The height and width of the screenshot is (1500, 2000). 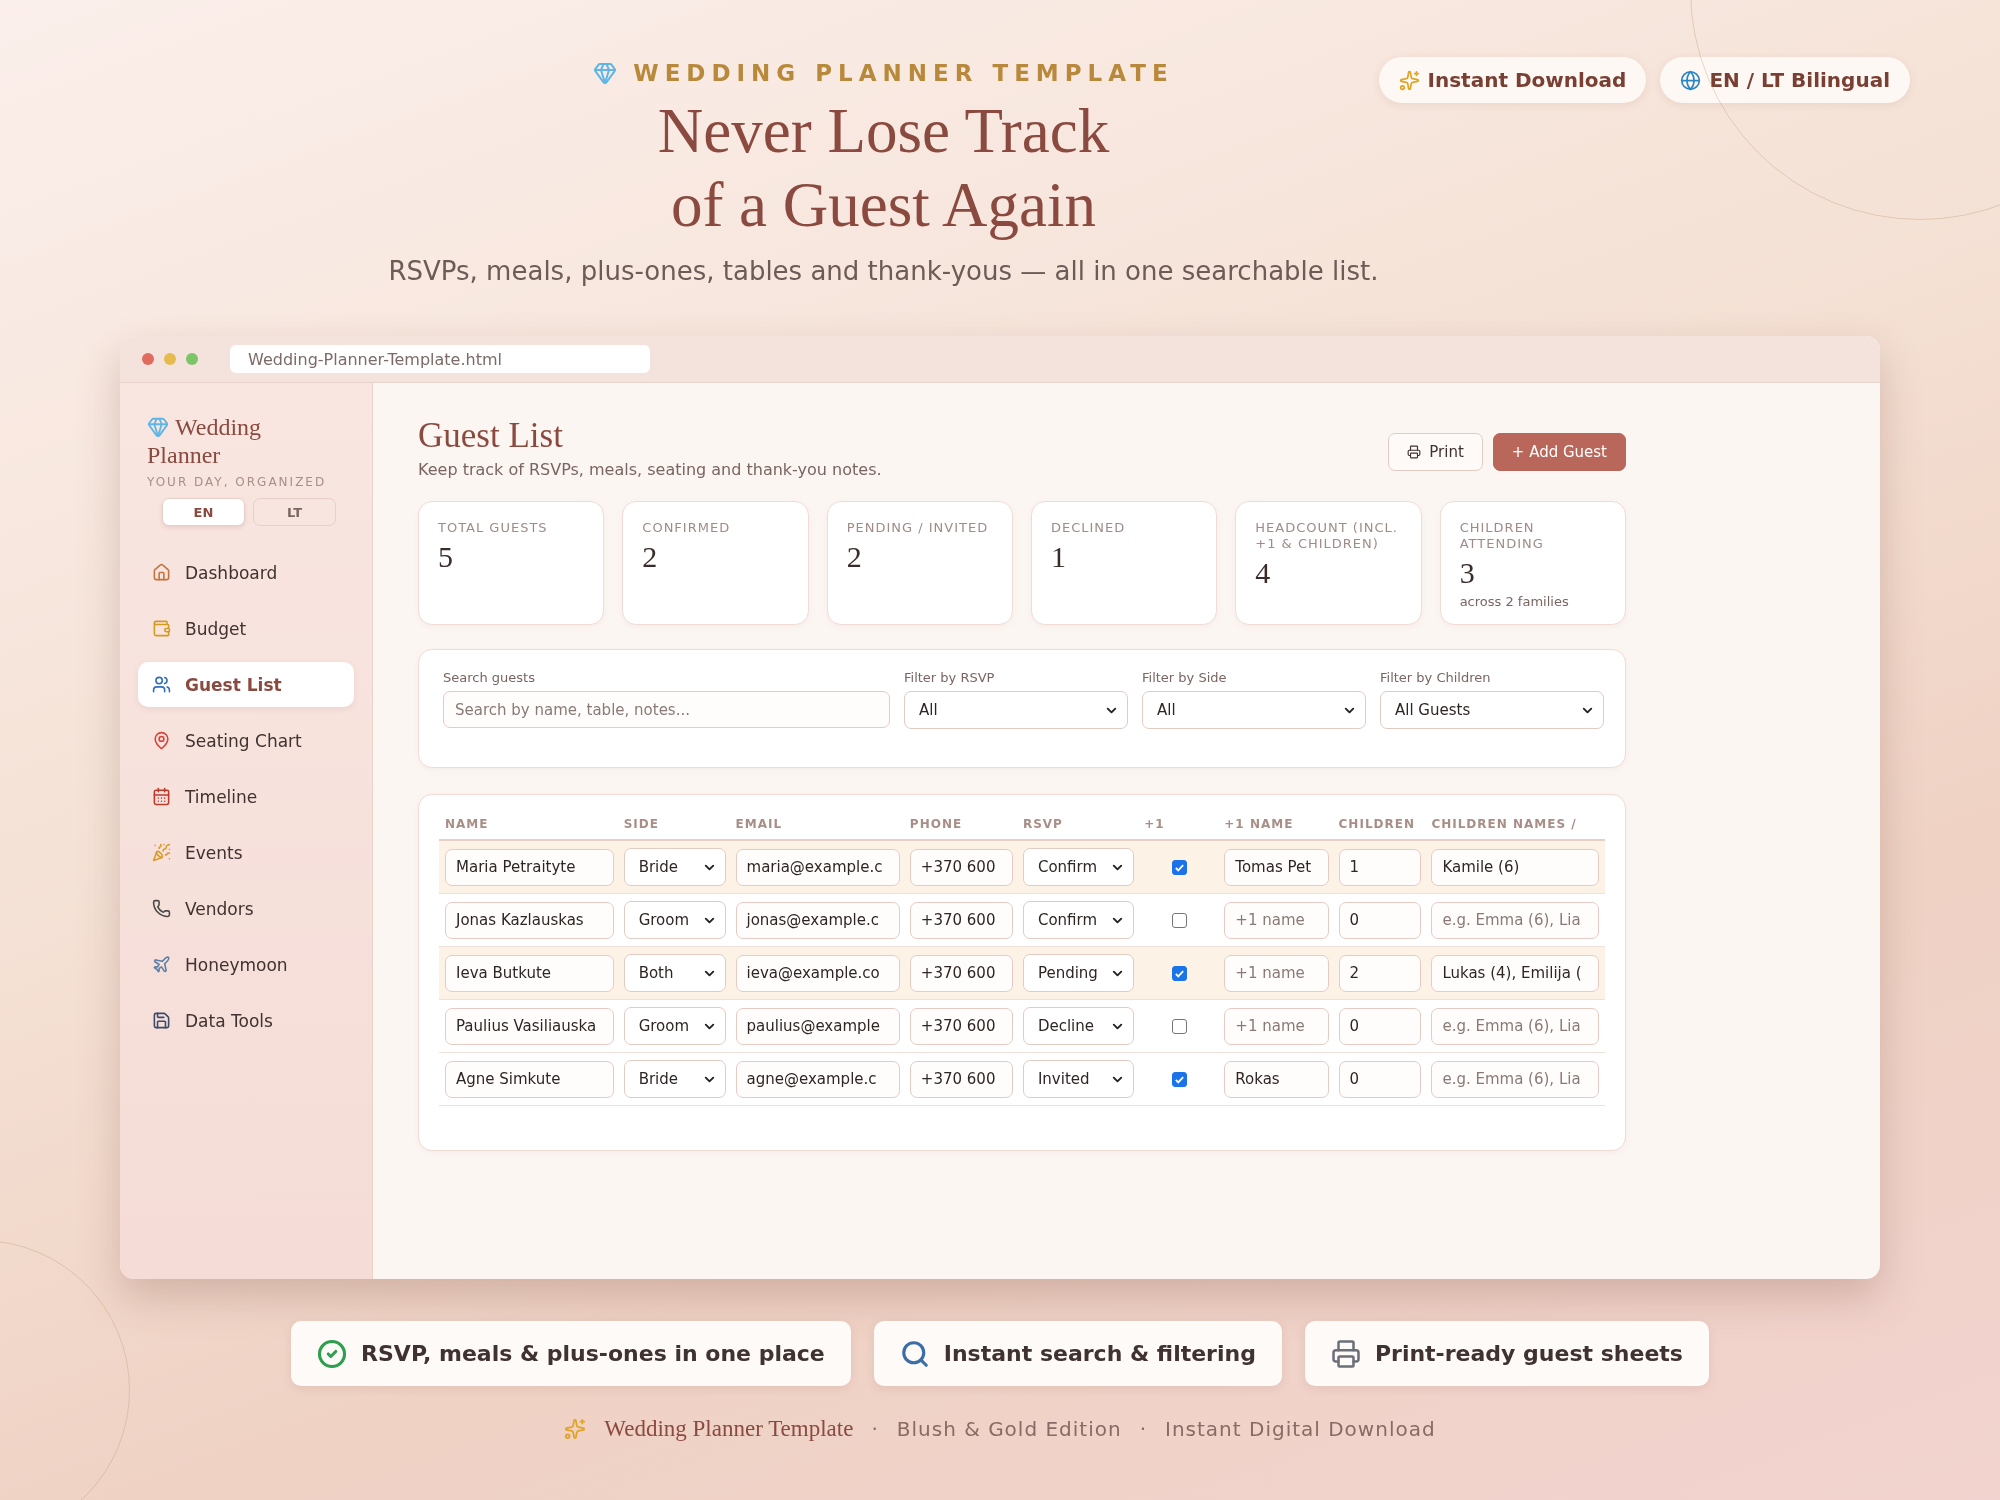 What do you see at coordinates (148, 359) in the screenshot?
I see `close-dot` at bounding box center [148, 359].